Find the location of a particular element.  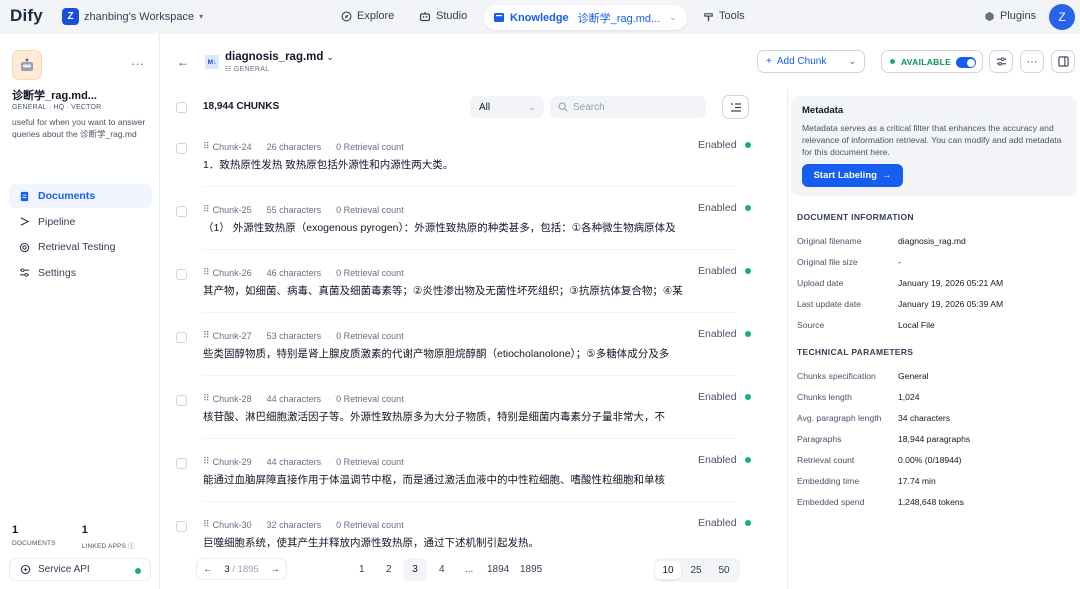

book-icon is located at coordinates (499, 17).